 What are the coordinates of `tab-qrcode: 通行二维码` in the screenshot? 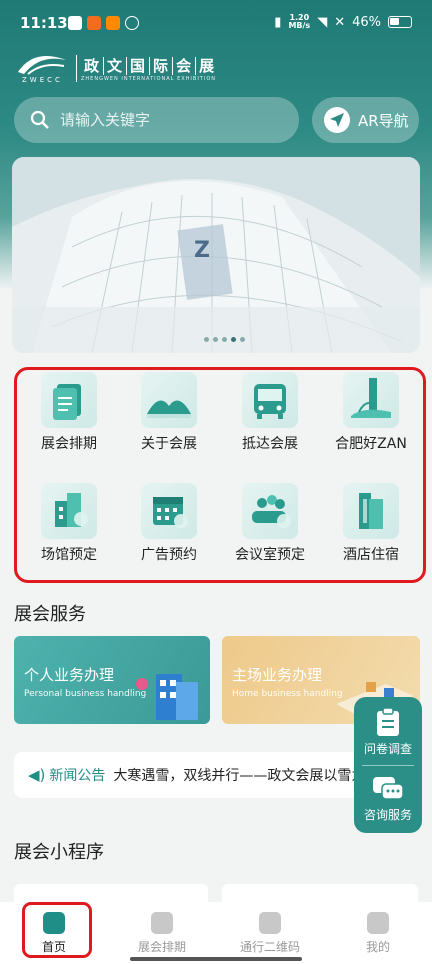 It's located at (270, 933).